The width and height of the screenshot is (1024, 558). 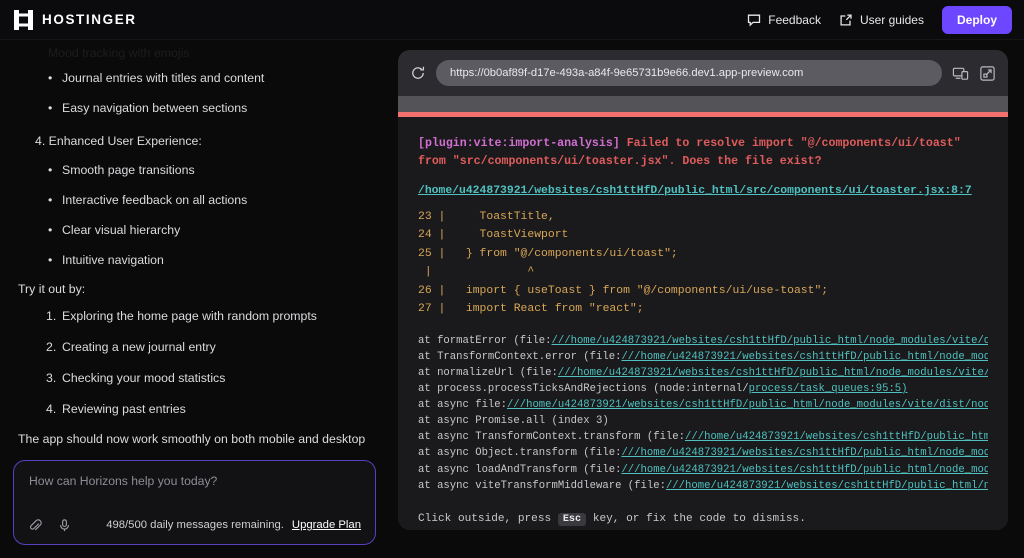 I want to click on list-item: Easy navigation between sections, so click(x=195, y=108).